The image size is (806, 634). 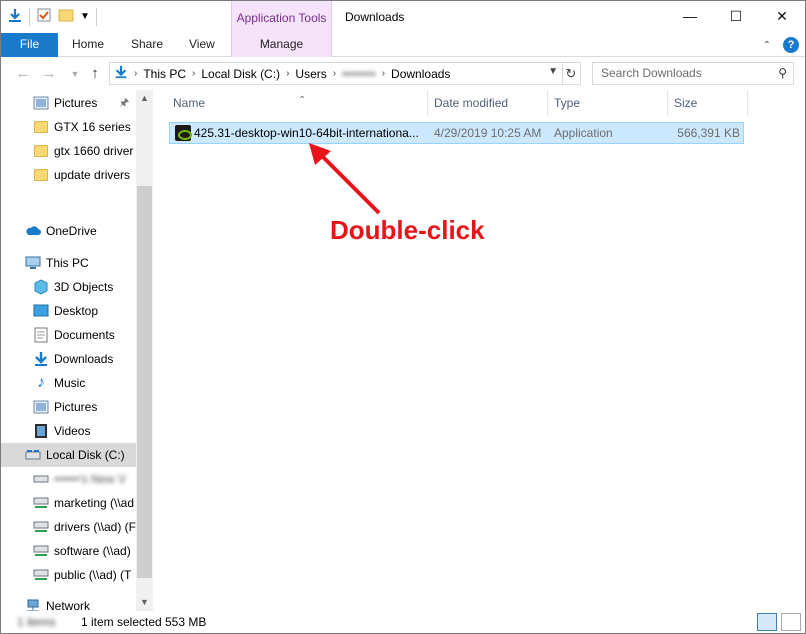 I want to click on nav-item-local-disk: Local Disk (C:), so click(x=68, y=455).